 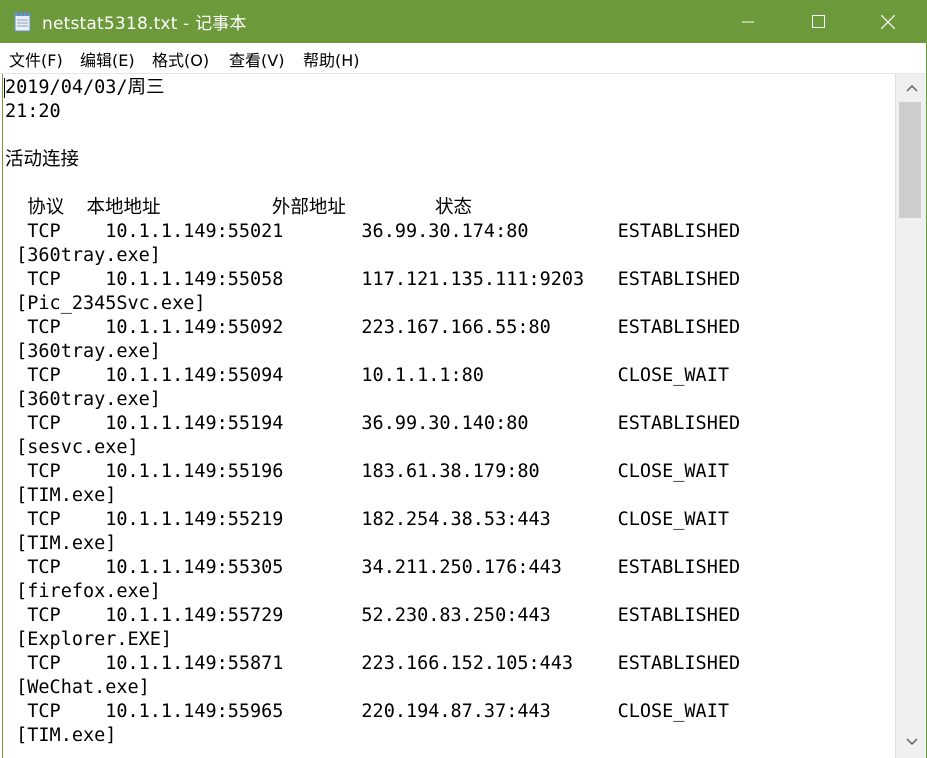 I want to click on scroll-down-button, so click(x=911, y=742).